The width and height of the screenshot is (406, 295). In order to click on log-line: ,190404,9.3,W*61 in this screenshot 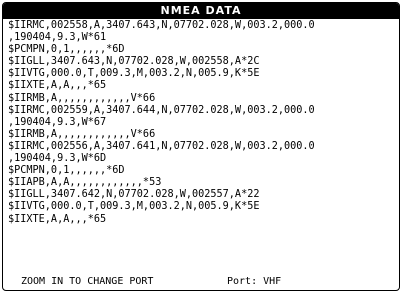, I will do `click(57, 38)`.